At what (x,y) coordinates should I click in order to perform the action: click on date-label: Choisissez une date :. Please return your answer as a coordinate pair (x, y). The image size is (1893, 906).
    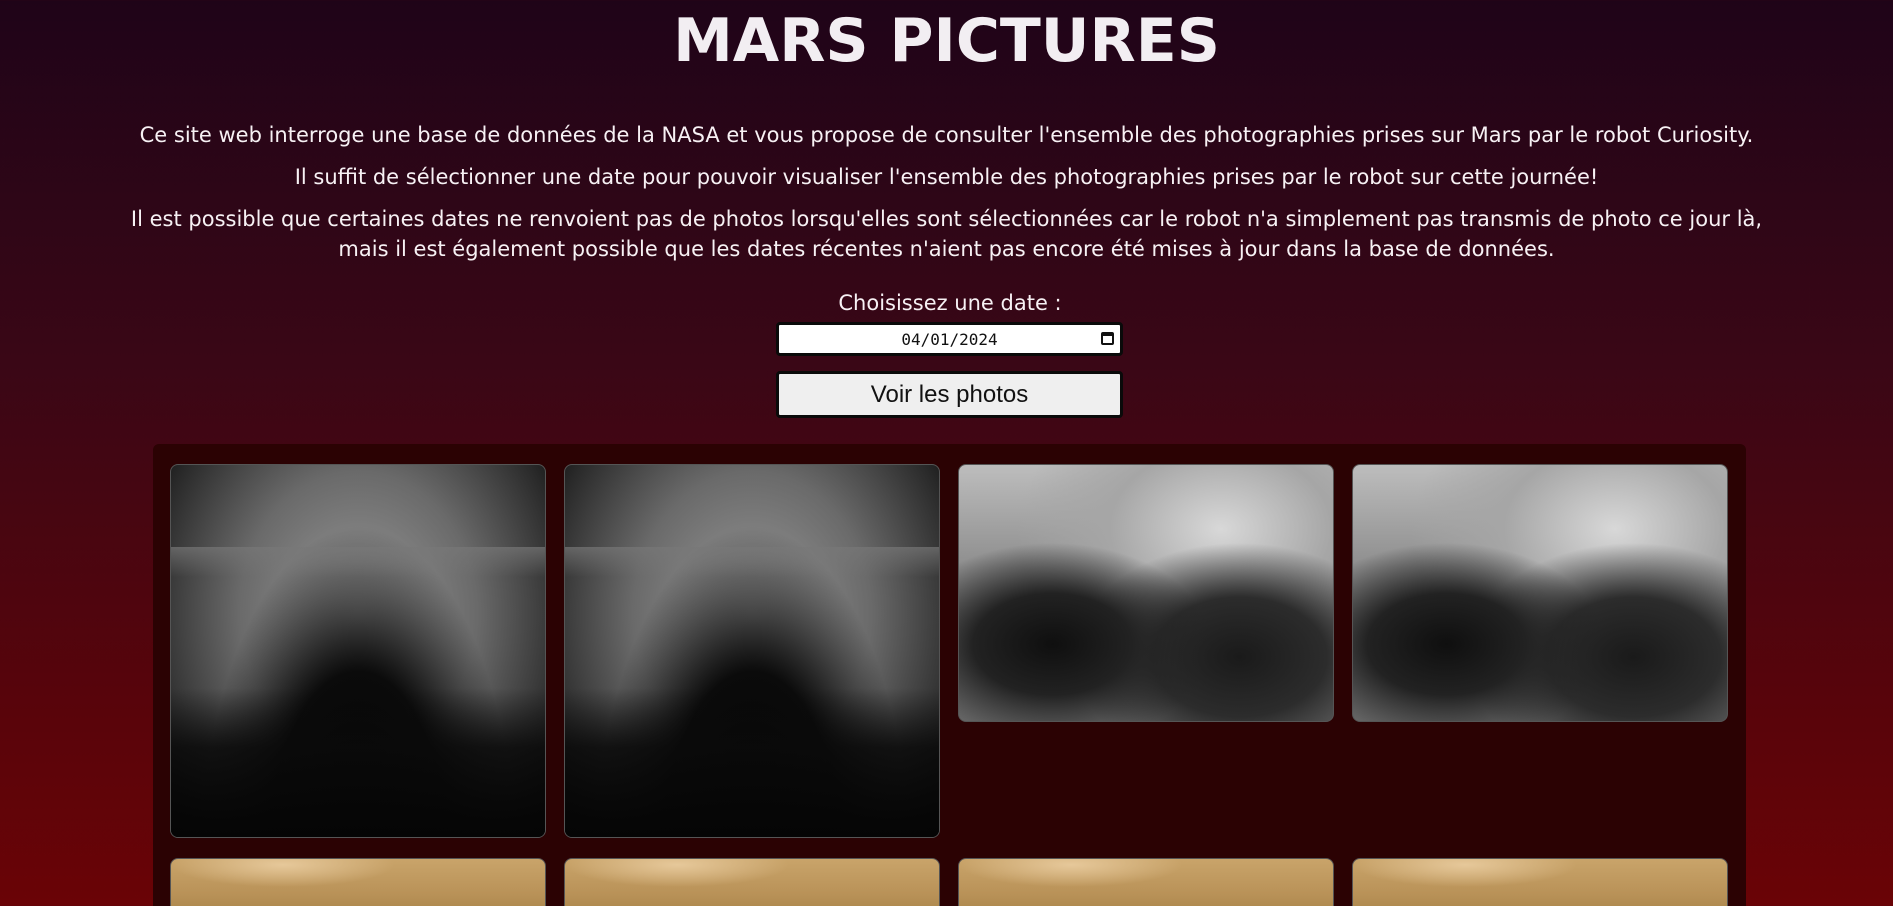
    Looking at the image, I should click on (950, 303).